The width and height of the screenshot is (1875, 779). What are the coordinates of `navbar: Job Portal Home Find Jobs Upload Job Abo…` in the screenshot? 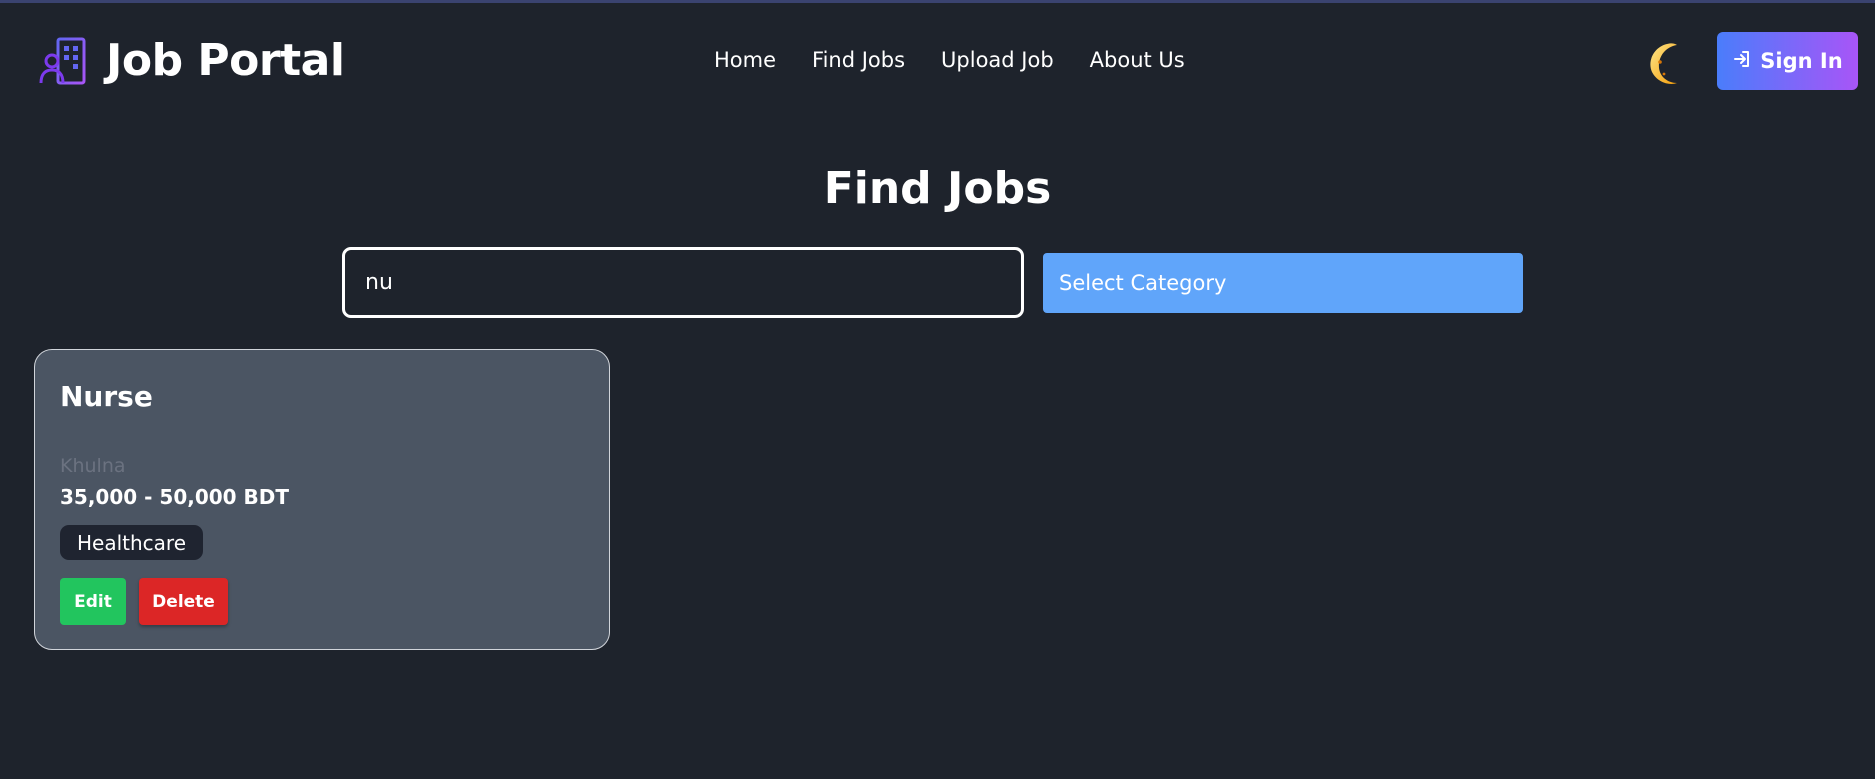 It's located at (937, 58).